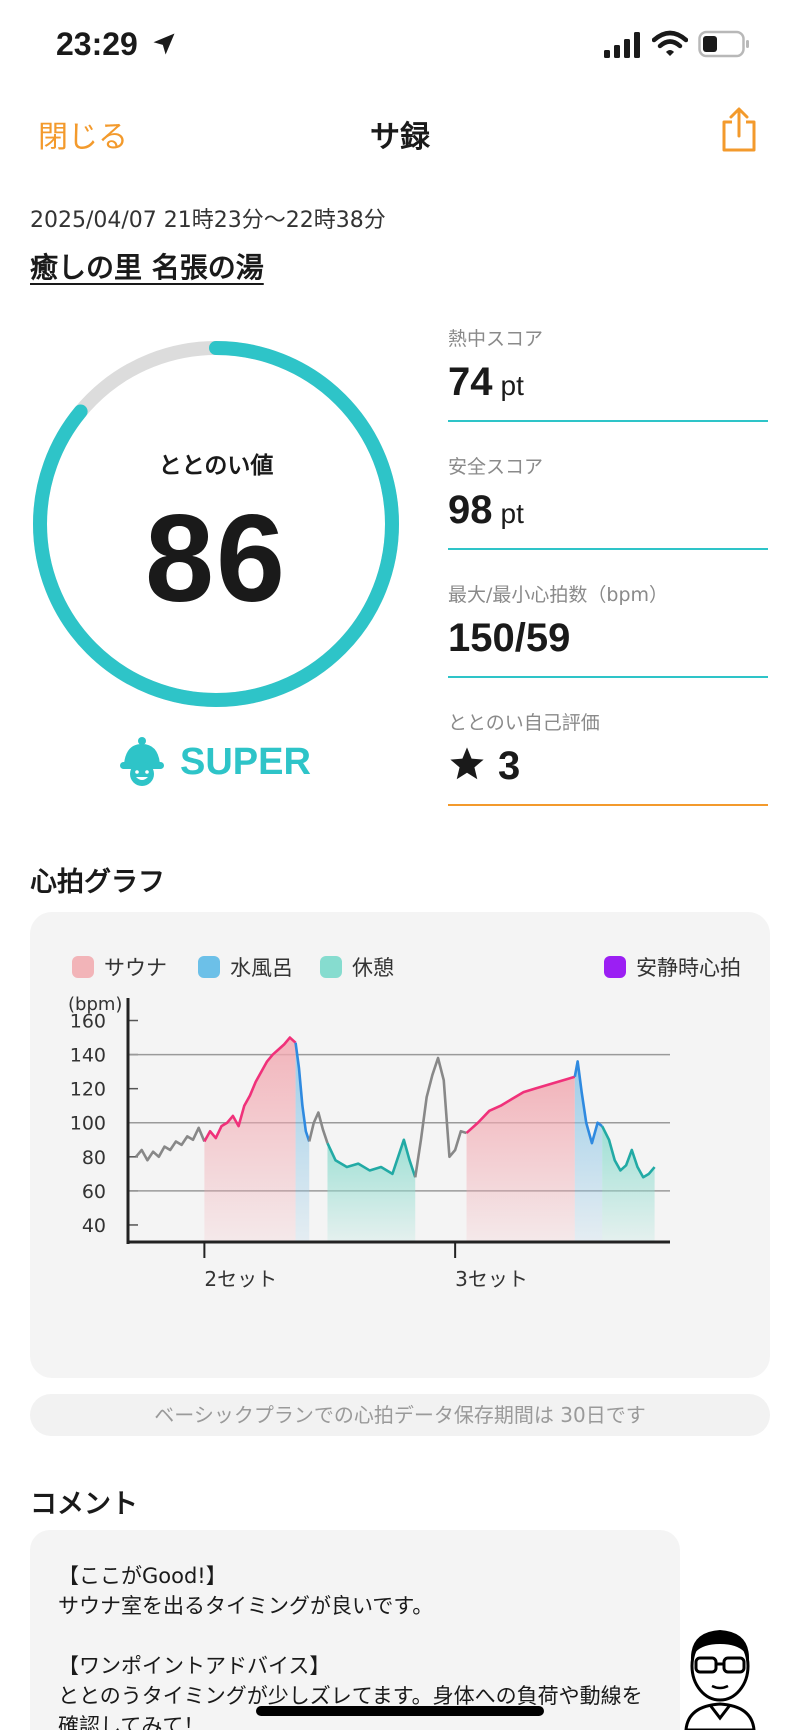 This screenshot has height=1730, width=800. I want to click on battery-icon, so click(723, 44).